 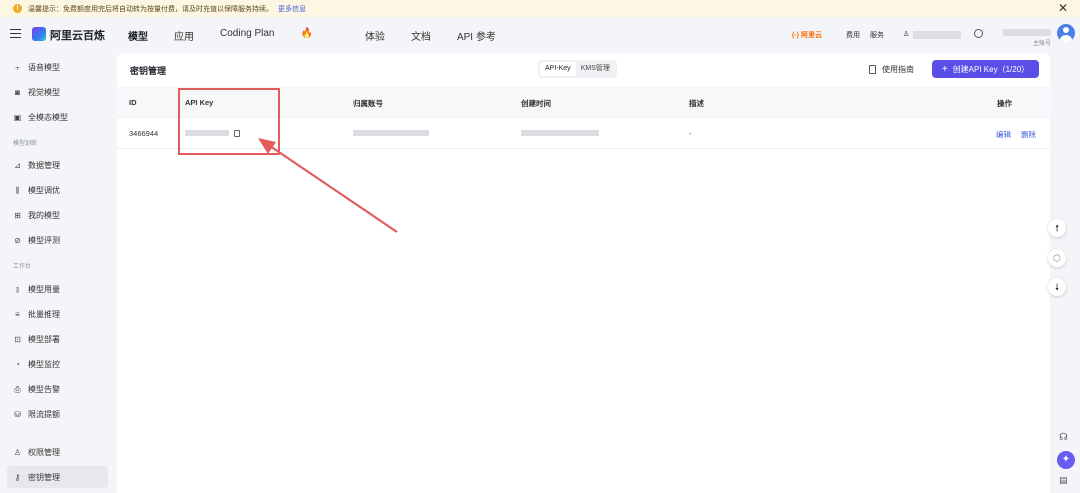 What do you see at coordinates (536, 103) in the screenshot?
I see `column-header-created: 创建时间` at bounding box center [536, 103].